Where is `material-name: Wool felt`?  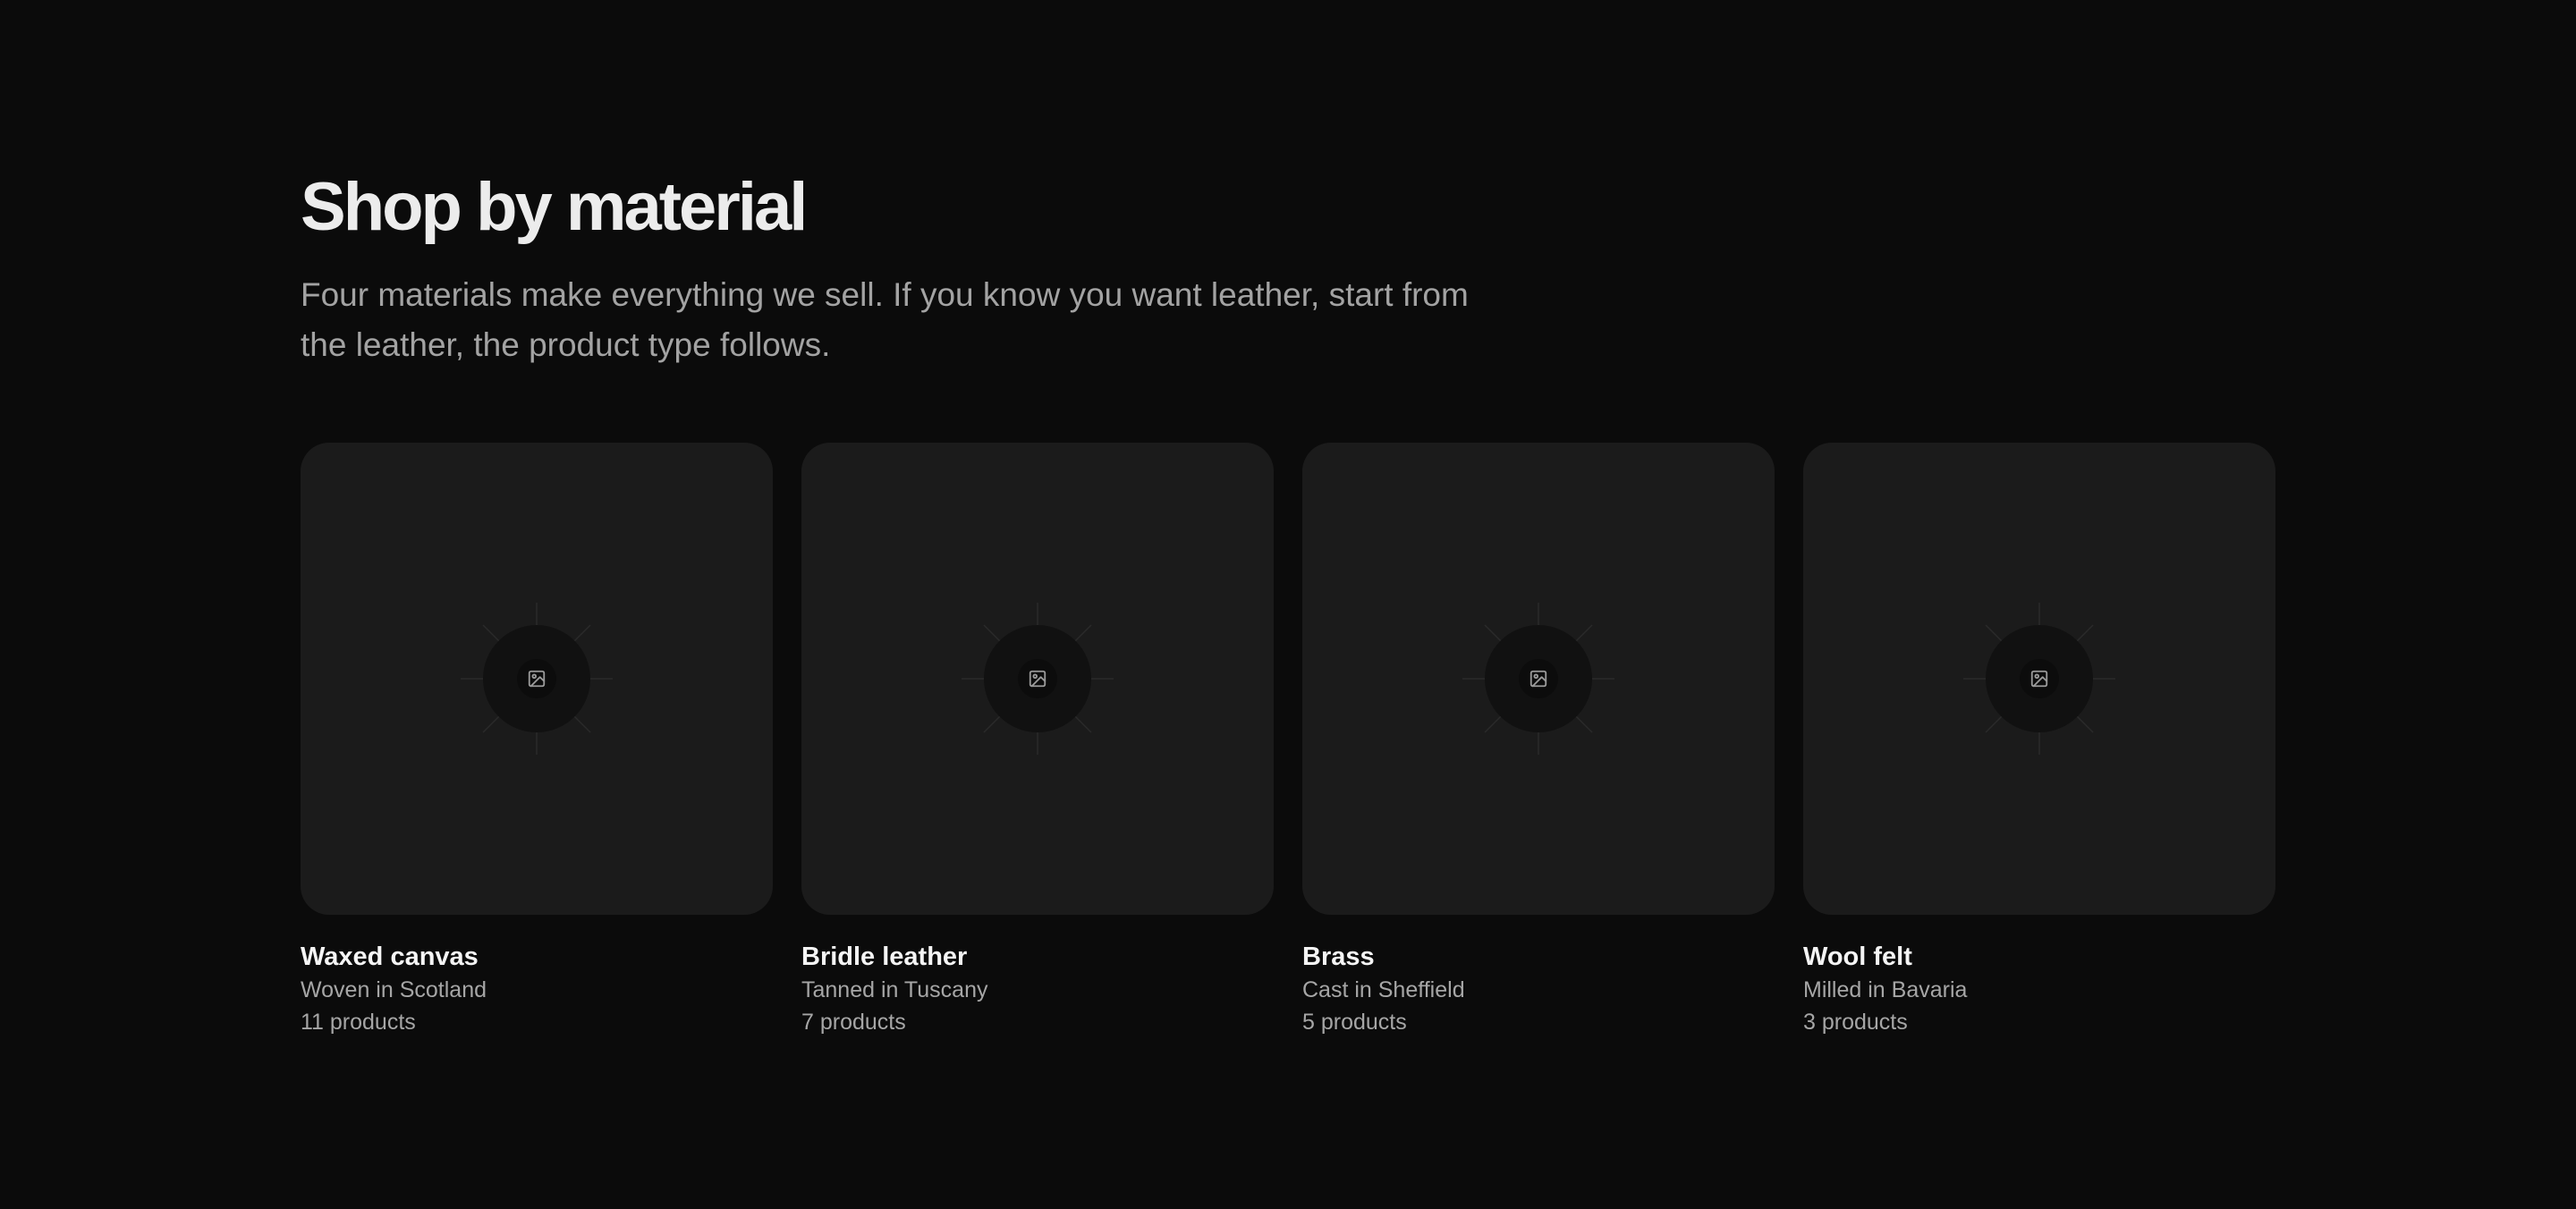
material-name: Wool felt is located at coordinates (1857, 957).